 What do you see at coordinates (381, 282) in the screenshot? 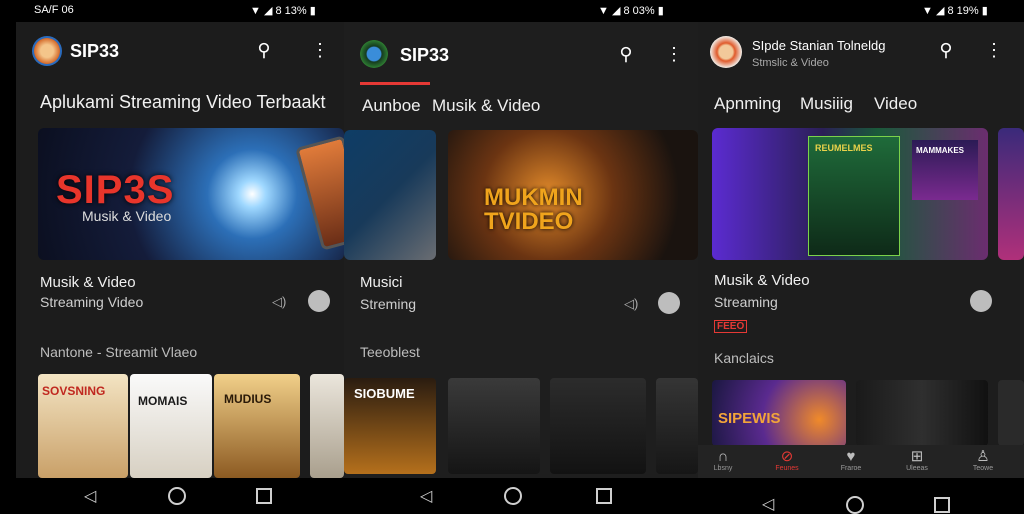
I see `video-title: Musici` at bounding box center [381, 282].